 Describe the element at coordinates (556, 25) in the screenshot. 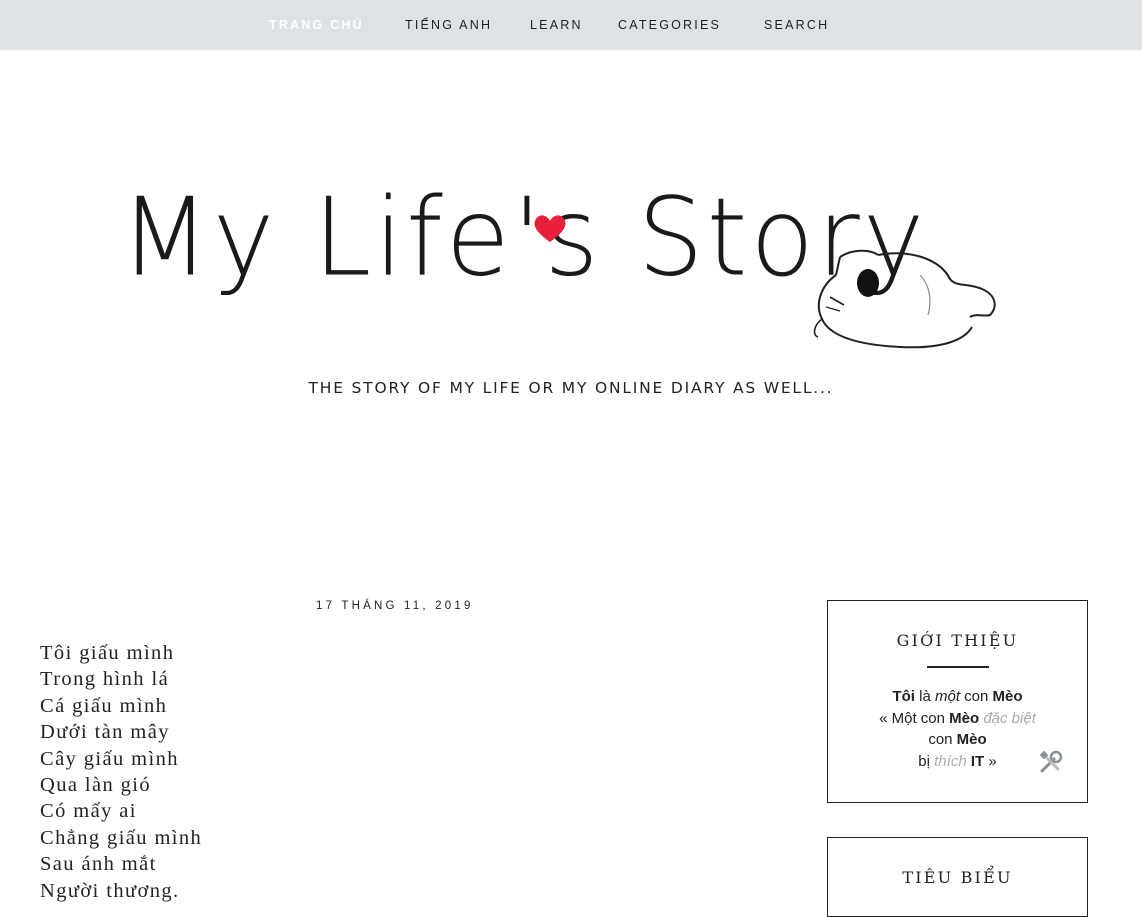

I see `nav-item-learn: LEARN` at that location.